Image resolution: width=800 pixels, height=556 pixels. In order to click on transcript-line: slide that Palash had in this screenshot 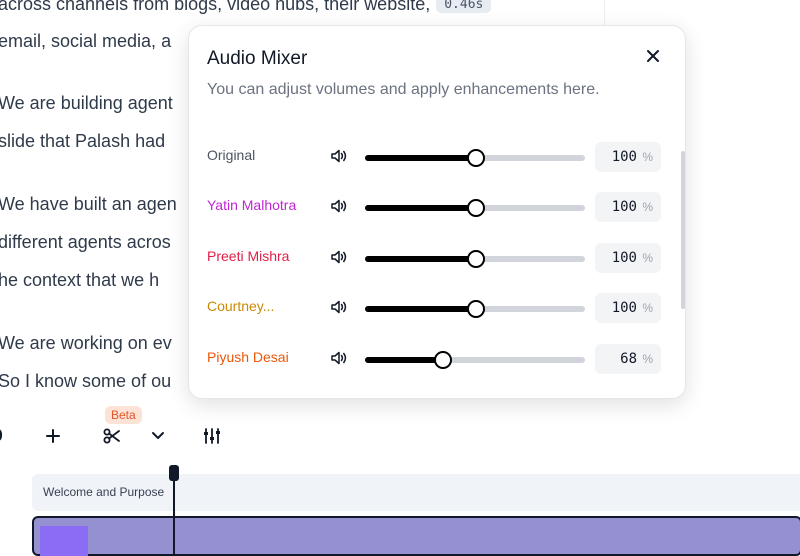, I will do `click(82, 141)`.